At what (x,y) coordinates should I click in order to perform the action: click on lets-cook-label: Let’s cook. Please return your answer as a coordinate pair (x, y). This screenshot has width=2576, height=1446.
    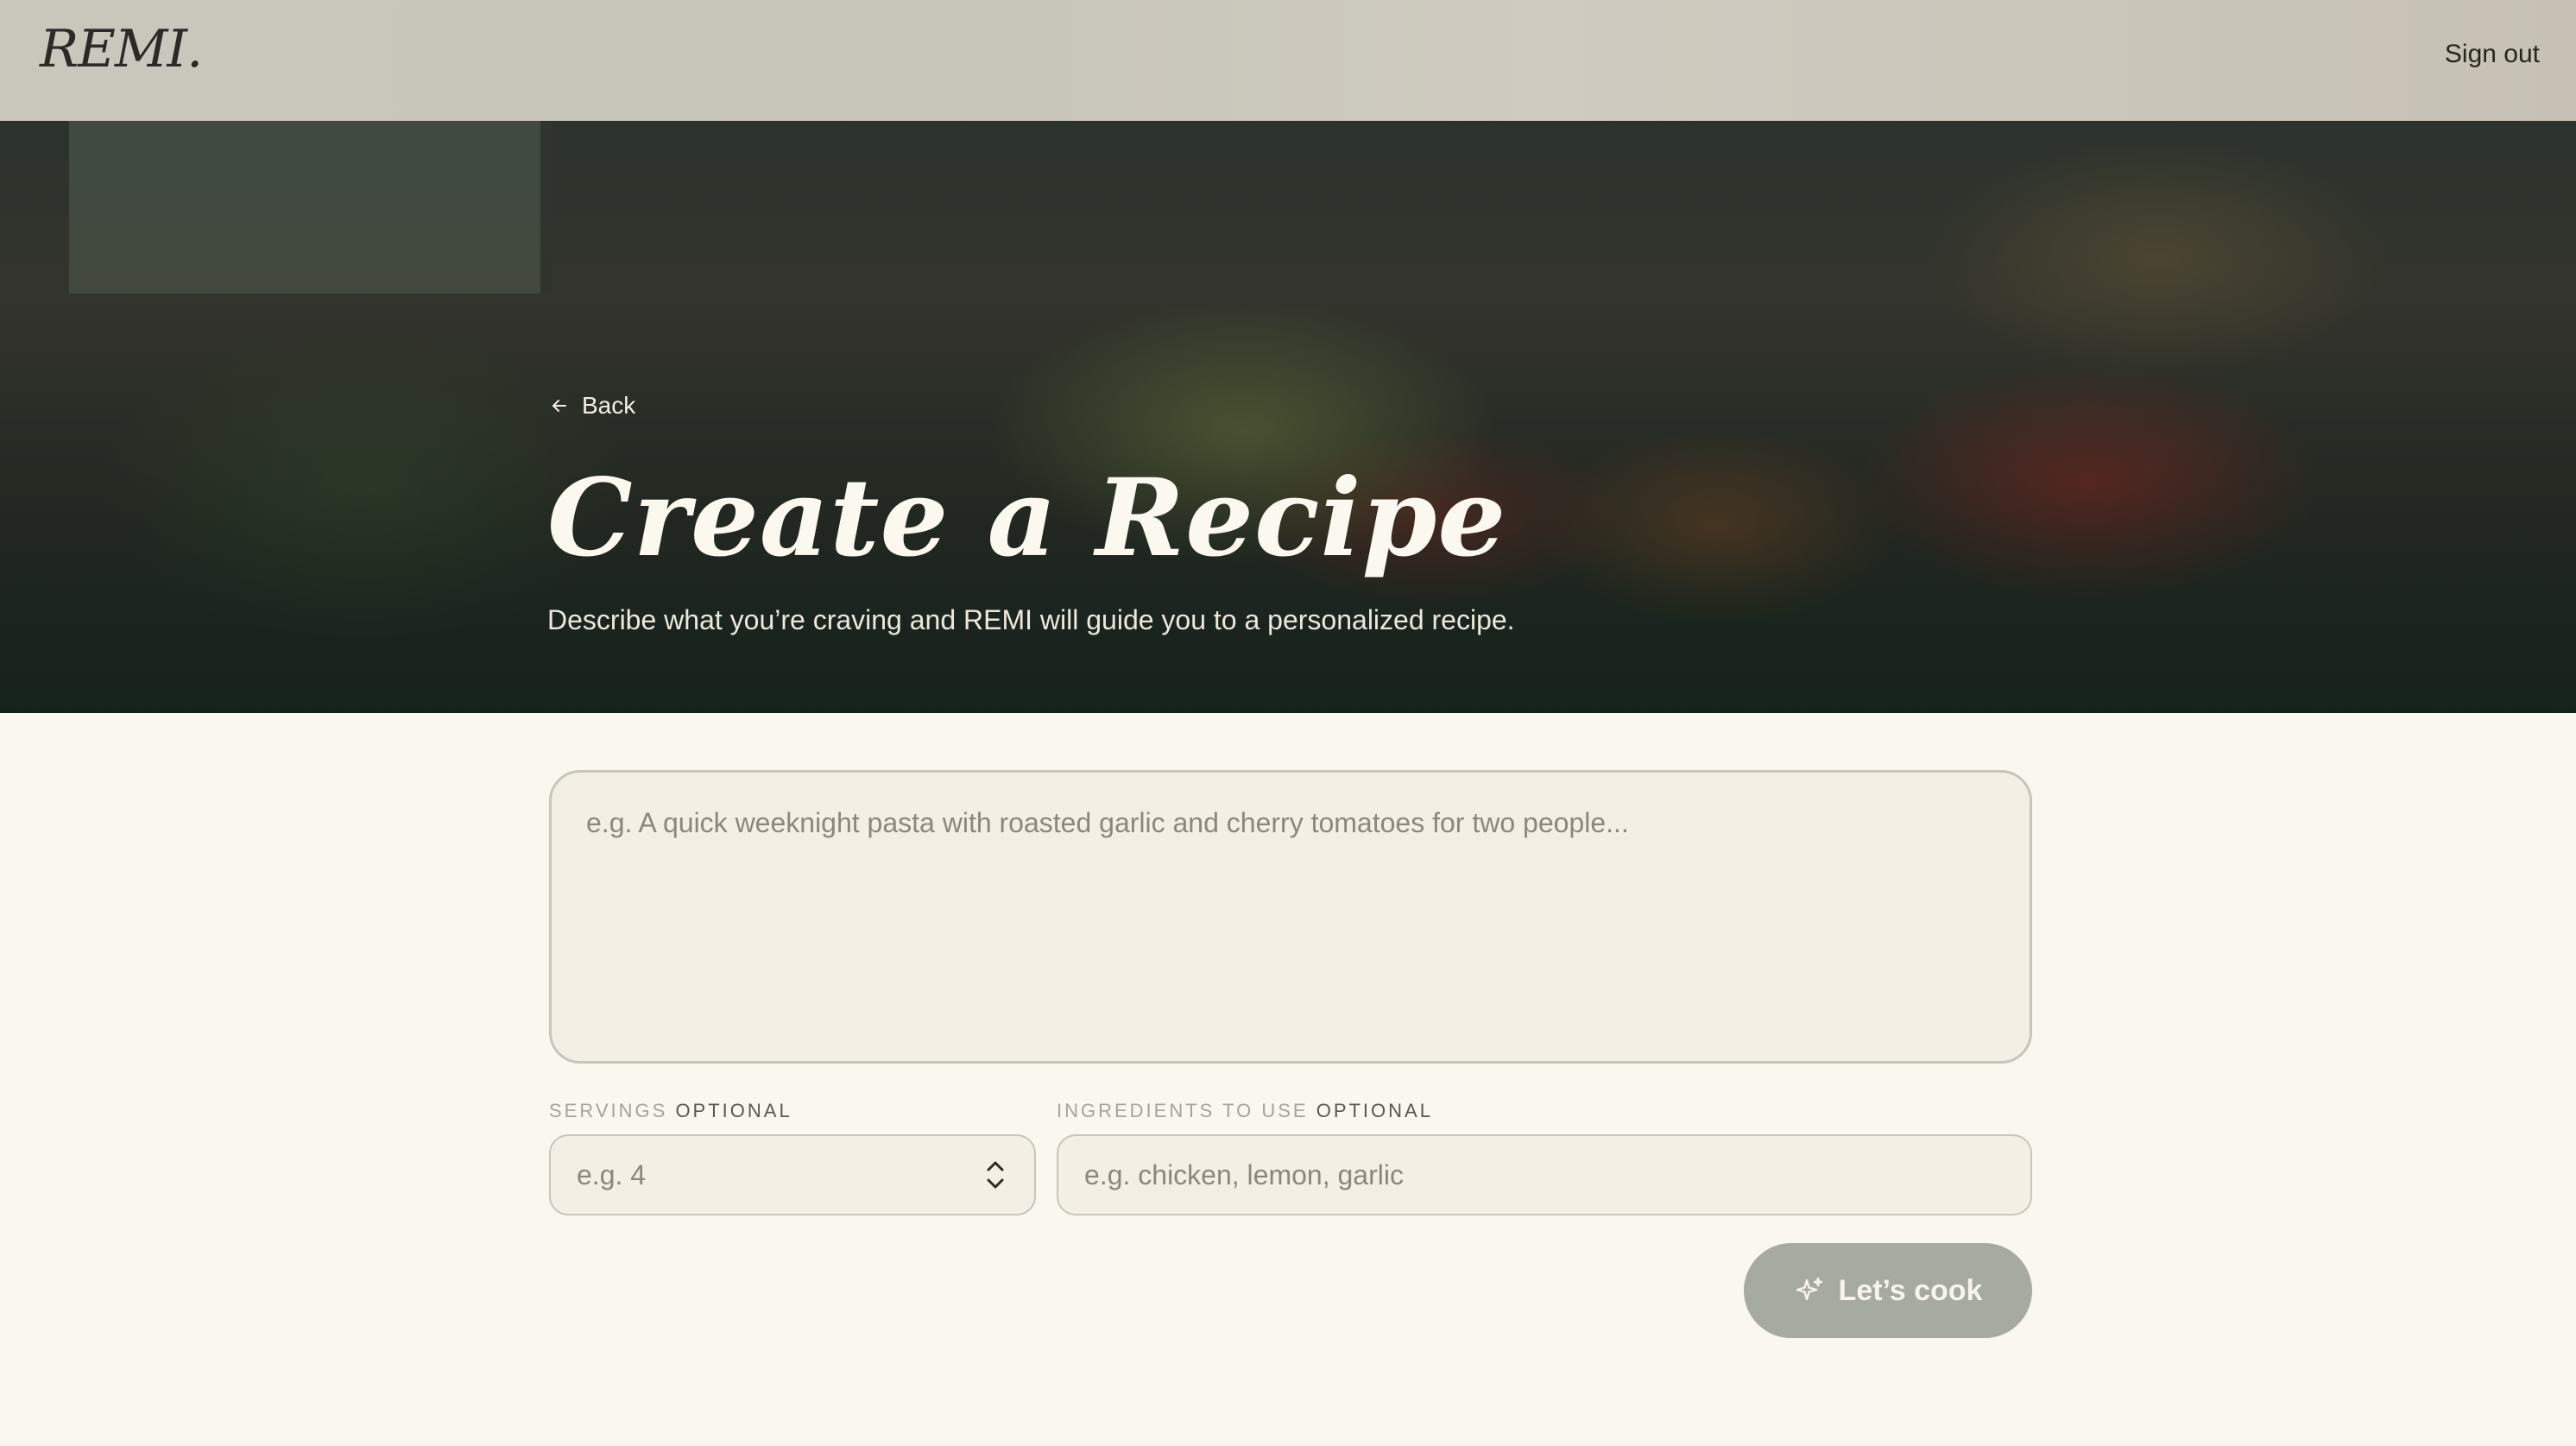
    Looking at the image, I should click on (1910, 1290).